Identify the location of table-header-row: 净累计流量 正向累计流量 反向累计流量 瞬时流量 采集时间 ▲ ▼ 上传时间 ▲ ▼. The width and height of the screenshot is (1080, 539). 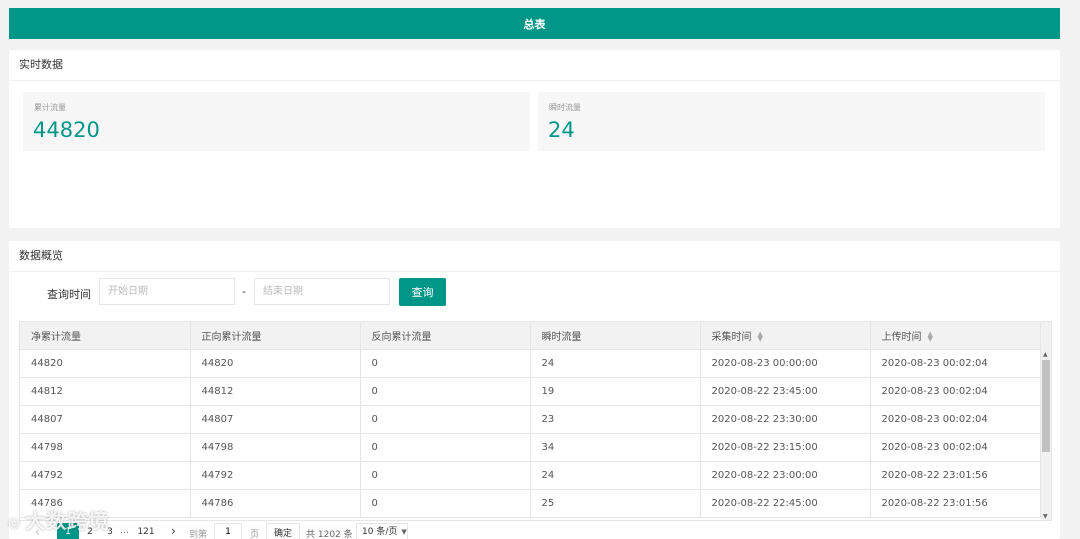
(530, 336).